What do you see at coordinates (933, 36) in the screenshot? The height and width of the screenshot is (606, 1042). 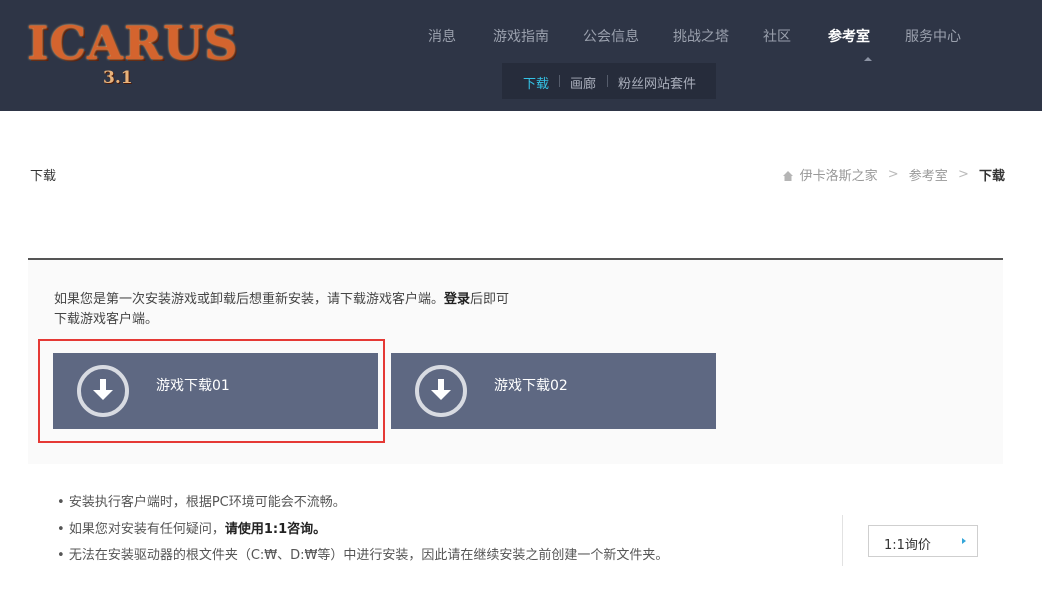 I see `nav-item-service-center: 服务中心` at bounding box center [933, 36].